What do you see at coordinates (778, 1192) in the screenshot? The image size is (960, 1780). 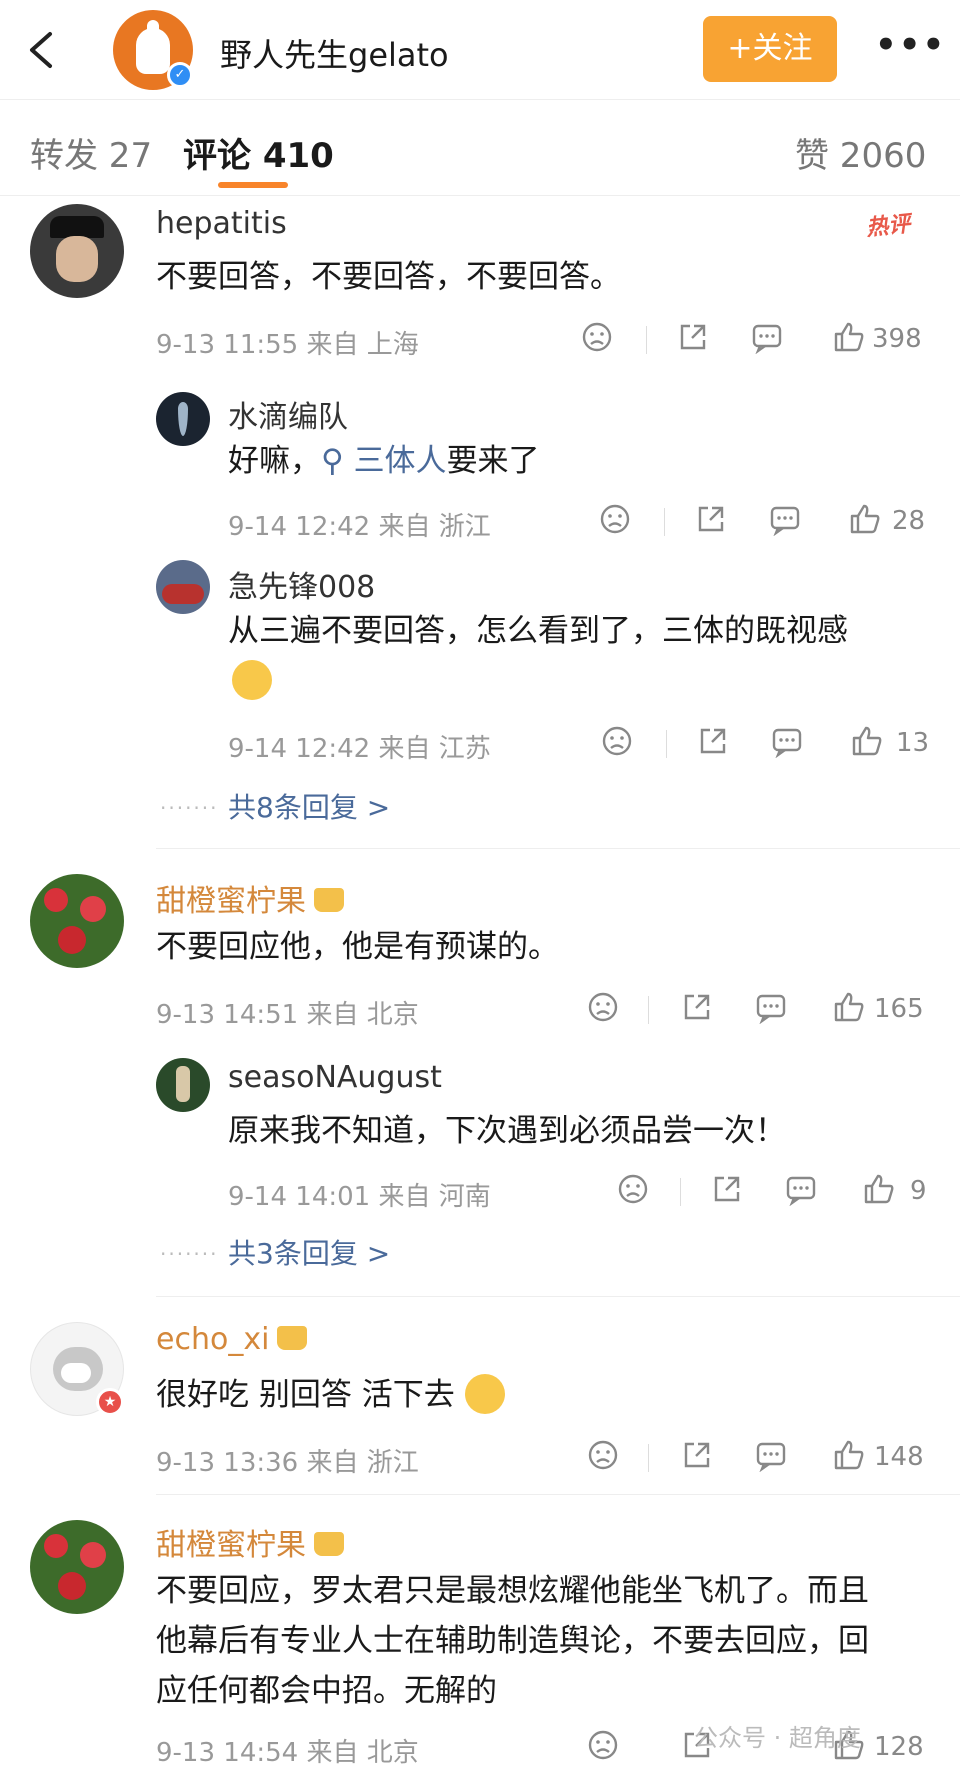 I see `reply-actions: 9` at bounding box center [778, 1192].